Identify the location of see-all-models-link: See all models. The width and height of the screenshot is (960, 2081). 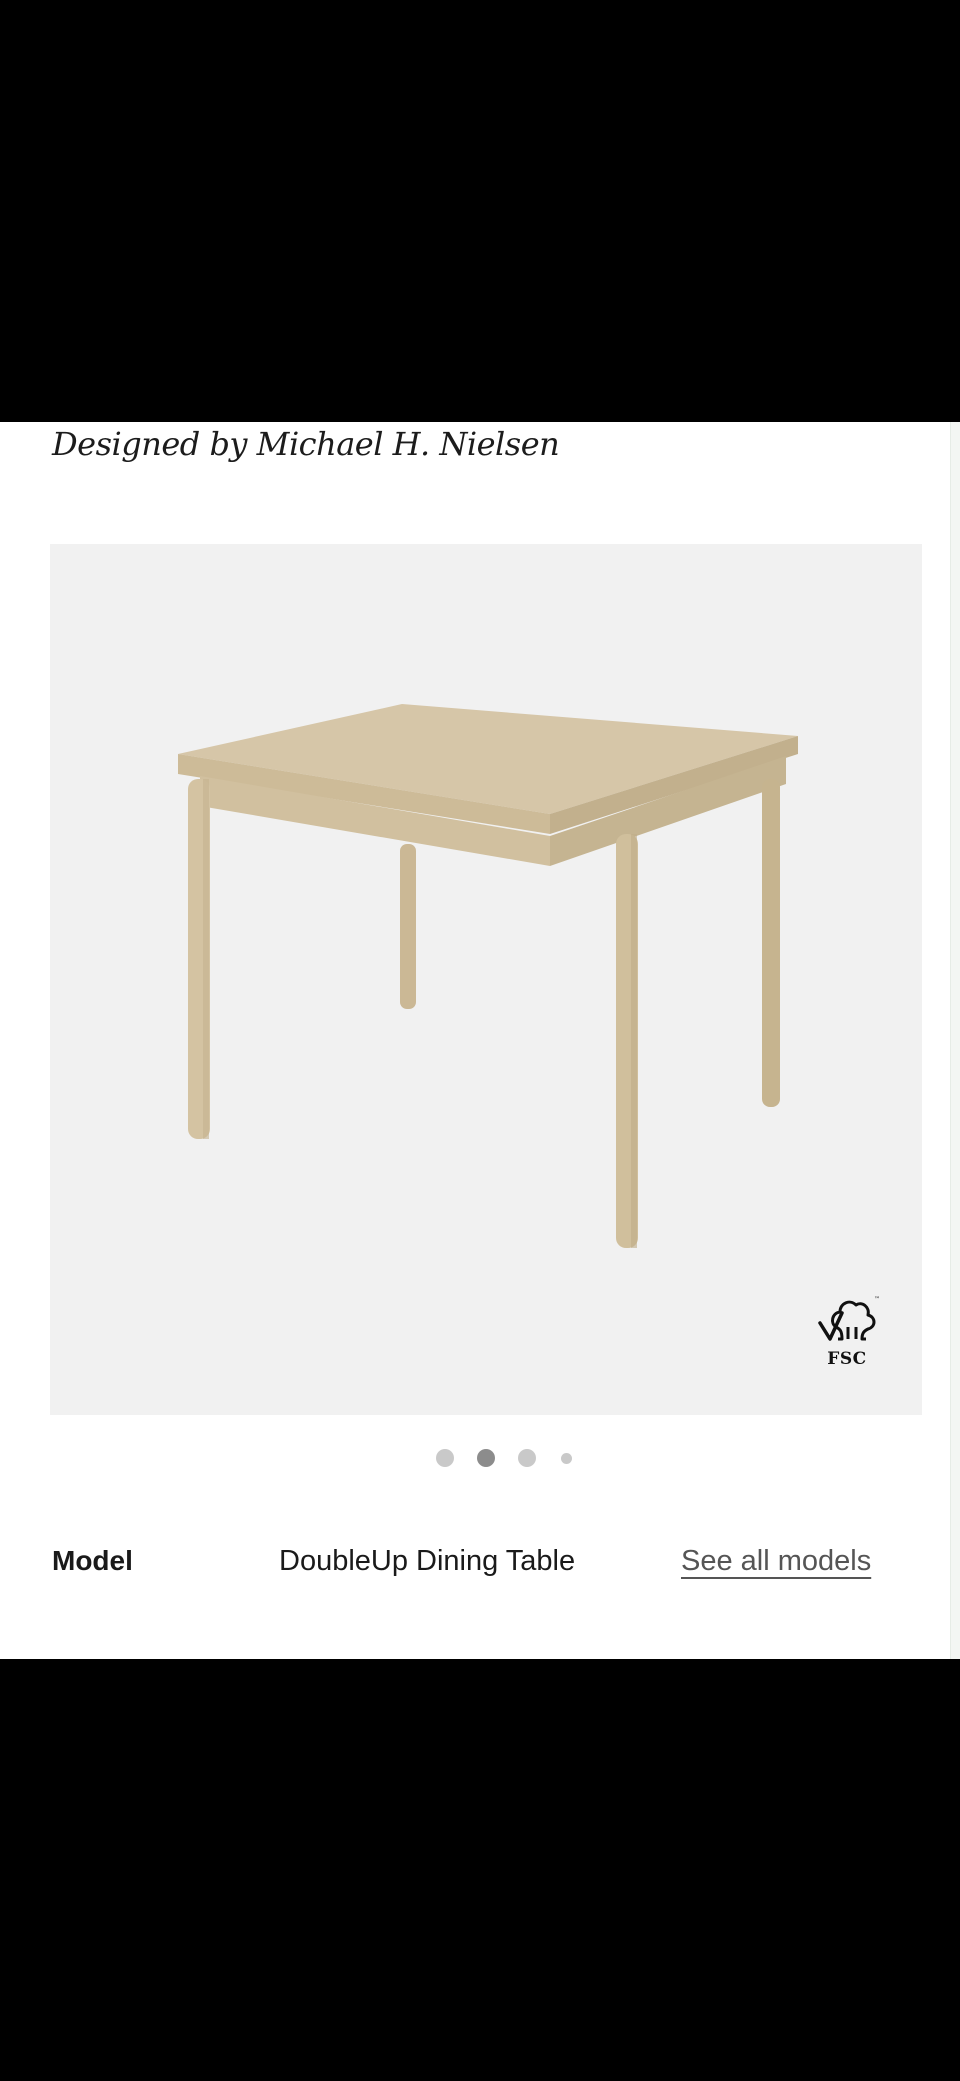
(776, 1561).